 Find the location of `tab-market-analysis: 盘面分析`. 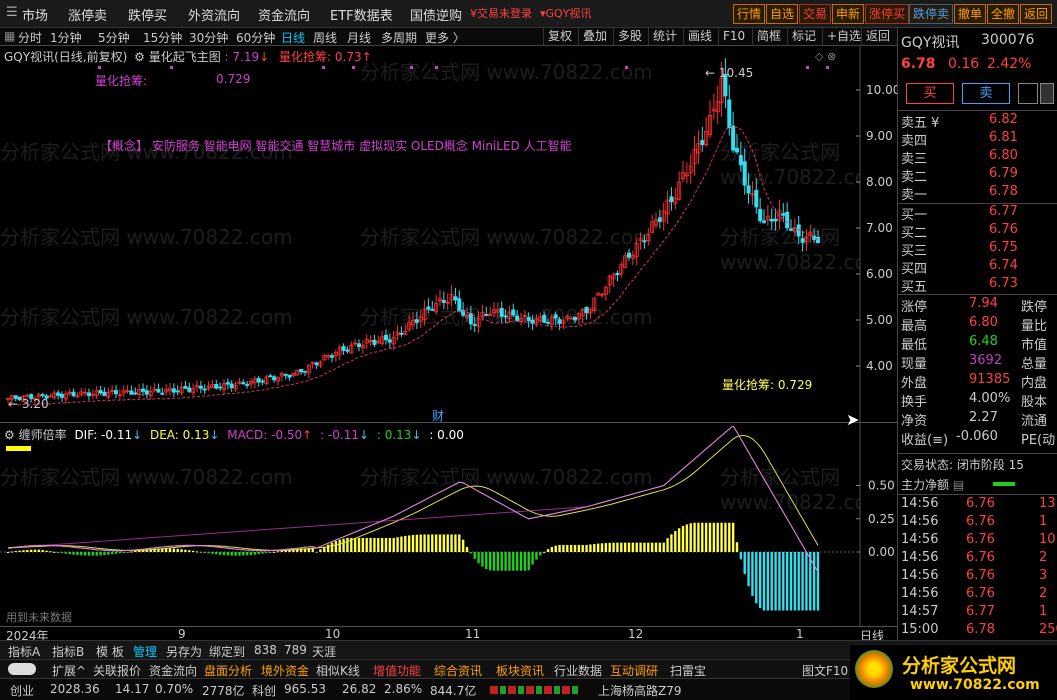

tab-market-analysis: 盘面分析 is located at coordinates (228, 670).